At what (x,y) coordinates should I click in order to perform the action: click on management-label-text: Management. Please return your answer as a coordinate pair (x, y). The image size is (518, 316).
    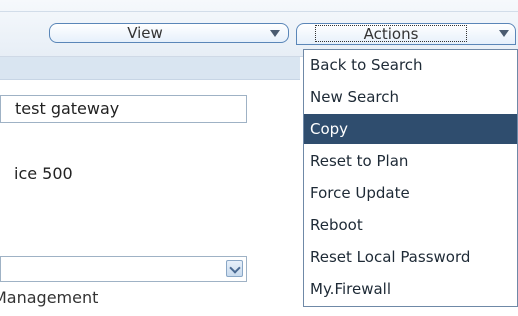
    Looking at the image, I should click on (49, 297).